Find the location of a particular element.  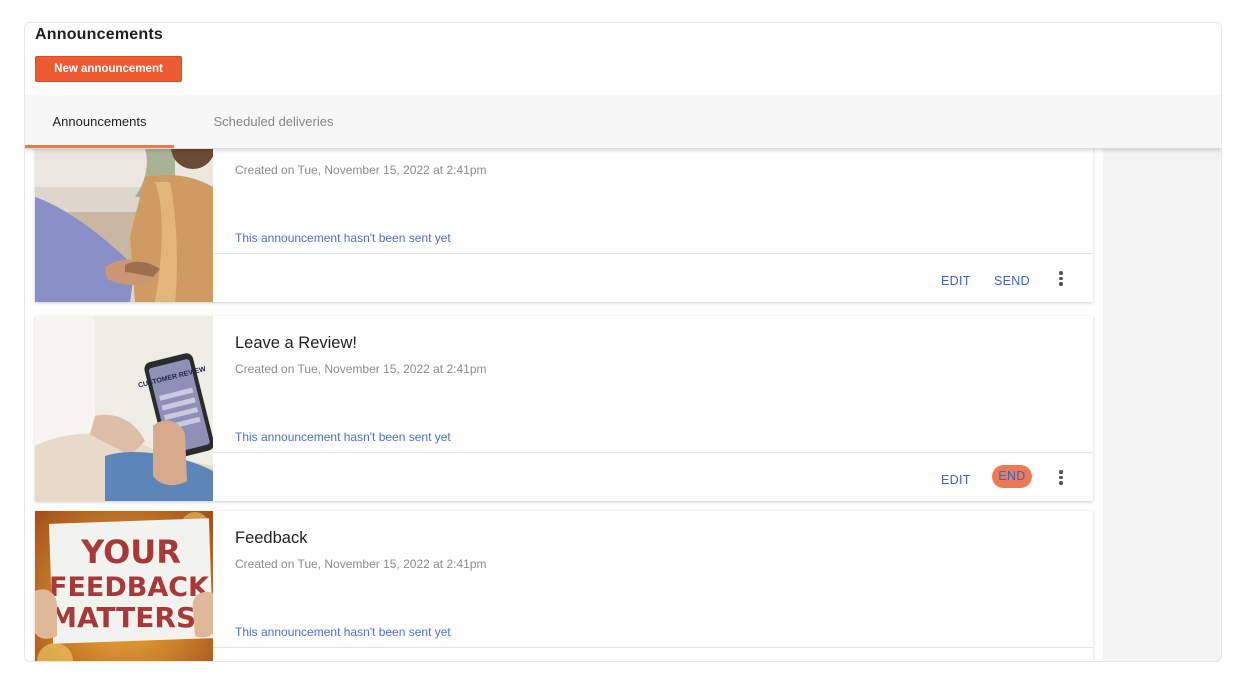

tab-label: Scheduled deliveries is located at coordinates (273, 121).